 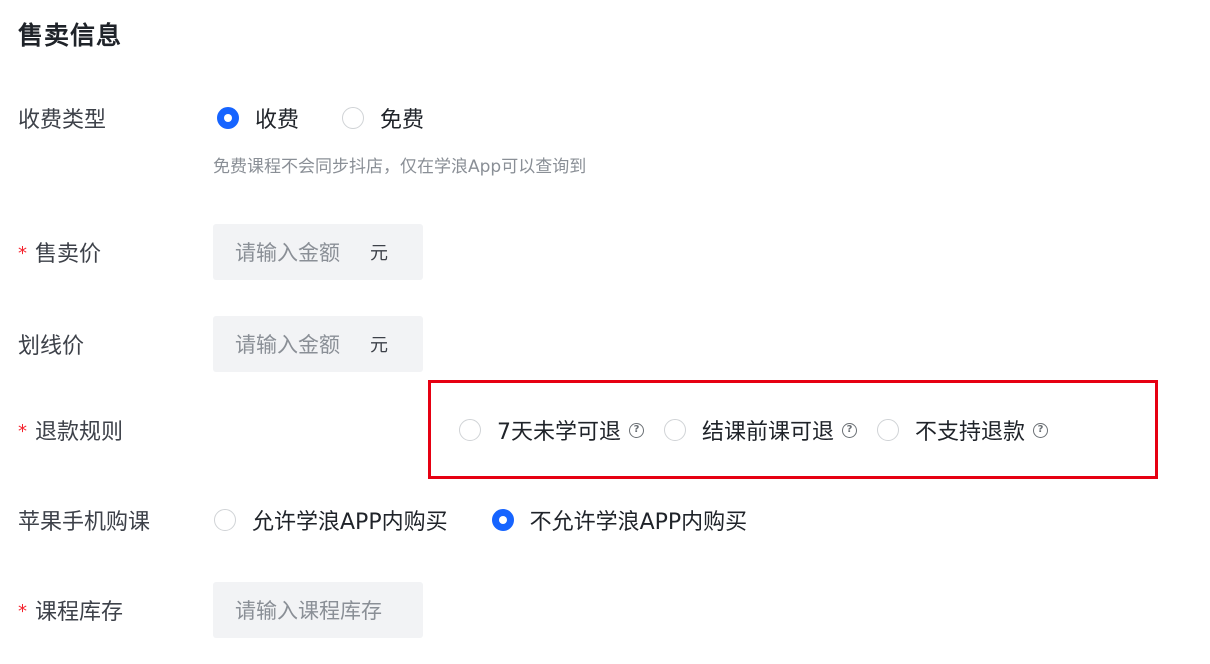 I want to click on apple-option-disallow: 不允许学浪APP内购买, so click(x=619, y=520).